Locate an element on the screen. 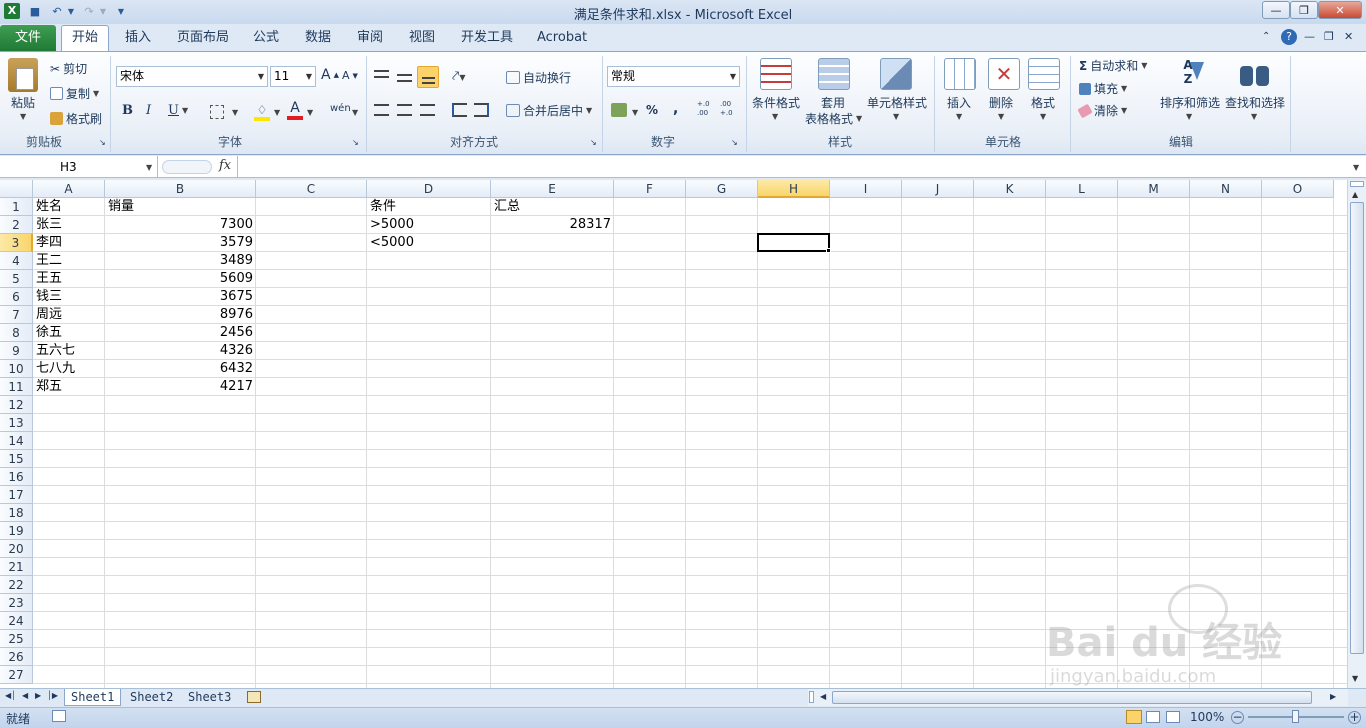 This screenshot has height=728, width=1366. column-header-a: A is located at coordinates (69, 189).